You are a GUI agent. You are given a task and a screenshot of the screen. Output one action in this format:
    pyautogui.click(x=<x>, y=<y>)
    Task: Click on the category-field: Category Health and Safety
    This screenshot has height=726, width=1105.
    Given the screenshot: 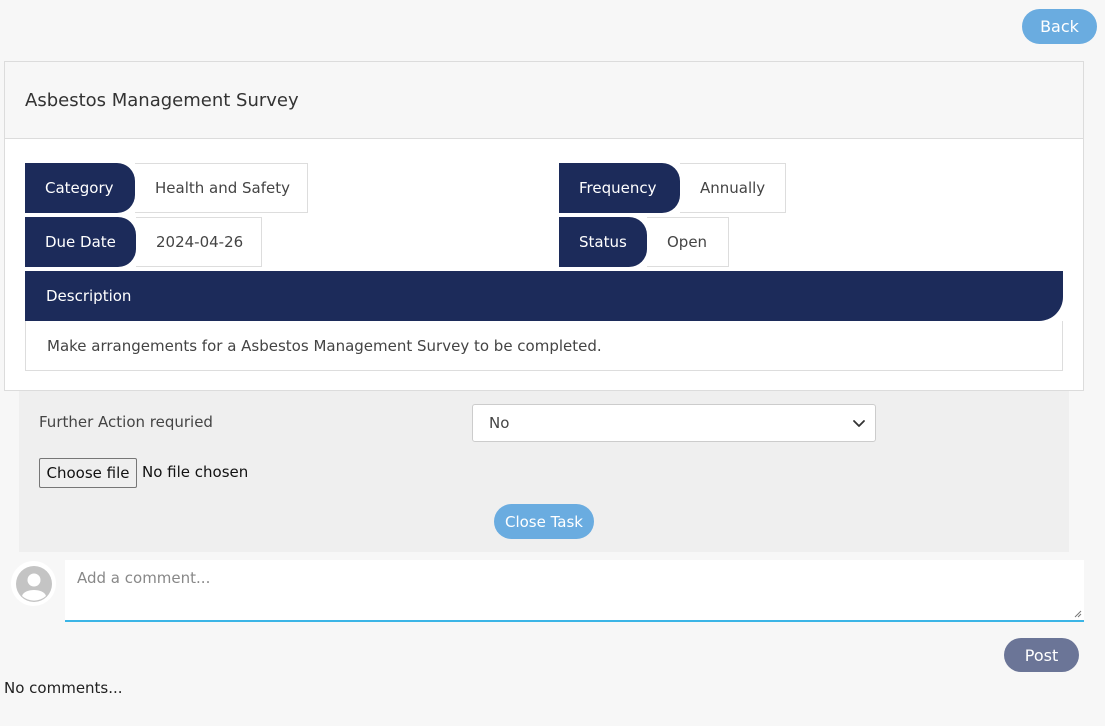 What is the action you would take?
    pyautogui.click(x=166, y=188)
    